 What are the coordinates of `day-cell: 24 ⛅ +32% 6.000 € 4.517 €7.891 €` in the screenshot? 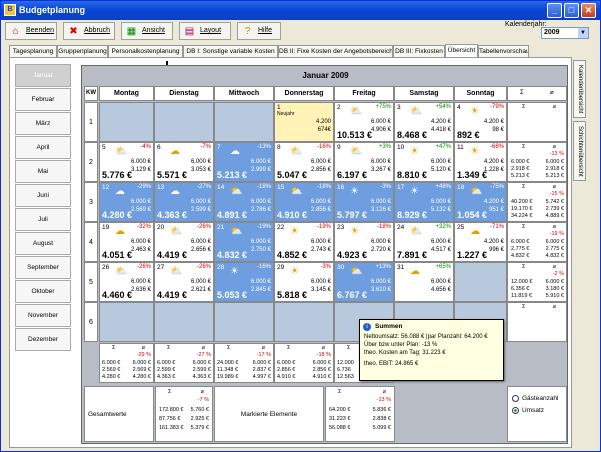 It's located at (424, 242).